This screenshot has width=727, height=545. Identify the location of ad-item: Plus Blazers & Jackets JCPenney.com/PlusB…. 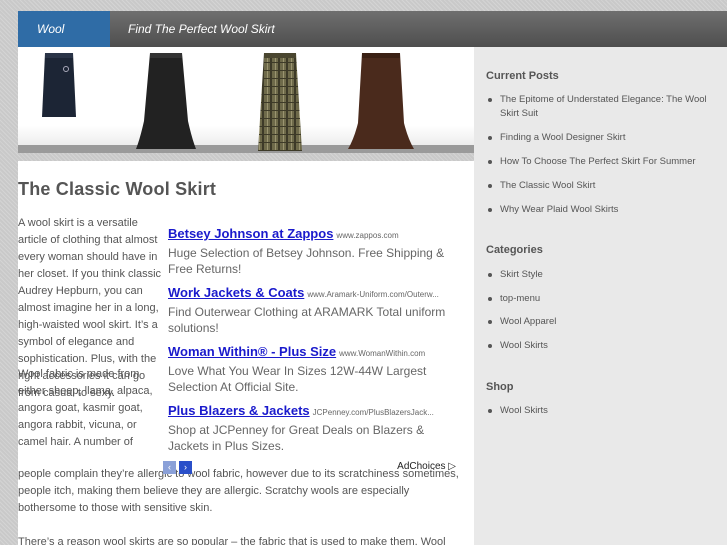
(313, 431).